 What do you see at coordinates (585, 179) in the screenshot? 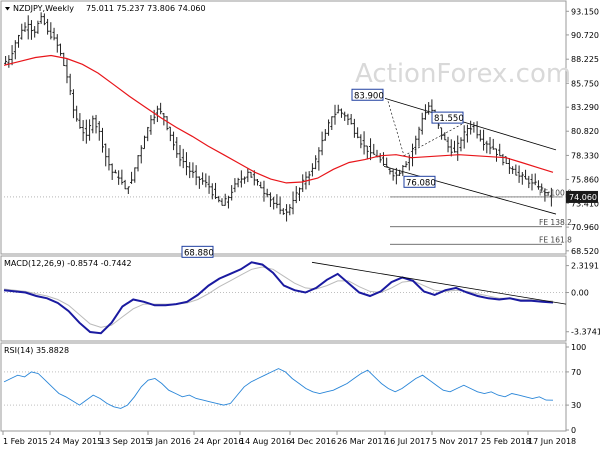
I see `price-y-tick-label: 75.860` at bounding box center [585, 179].